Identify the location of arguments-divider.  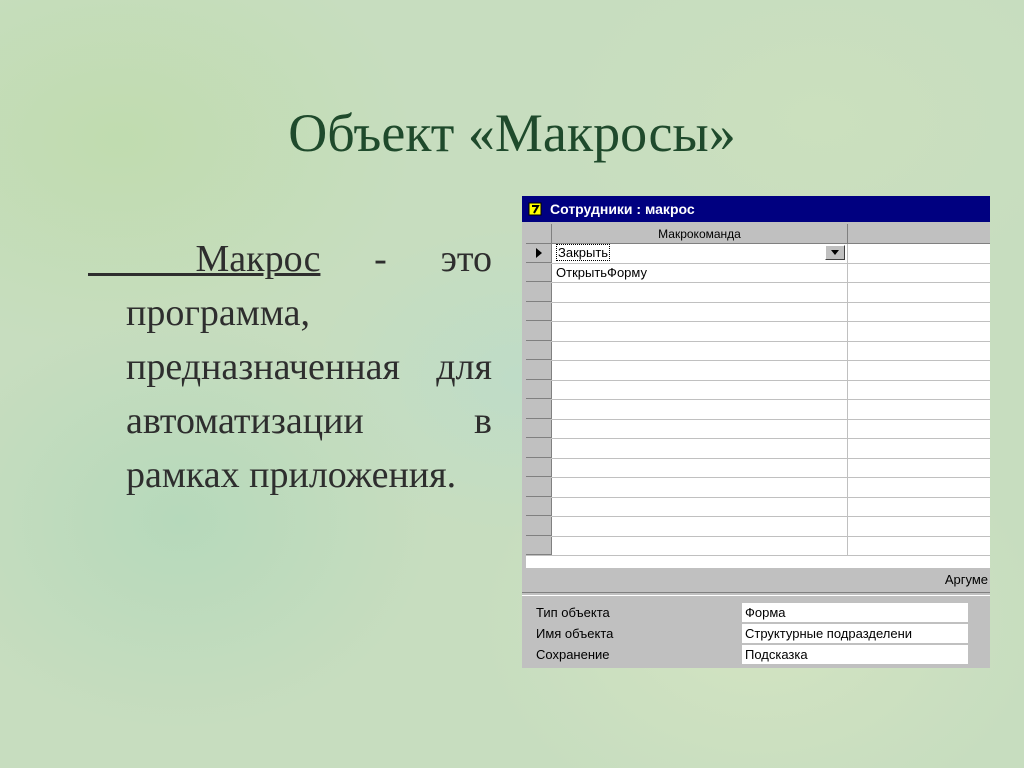
(756, 594).